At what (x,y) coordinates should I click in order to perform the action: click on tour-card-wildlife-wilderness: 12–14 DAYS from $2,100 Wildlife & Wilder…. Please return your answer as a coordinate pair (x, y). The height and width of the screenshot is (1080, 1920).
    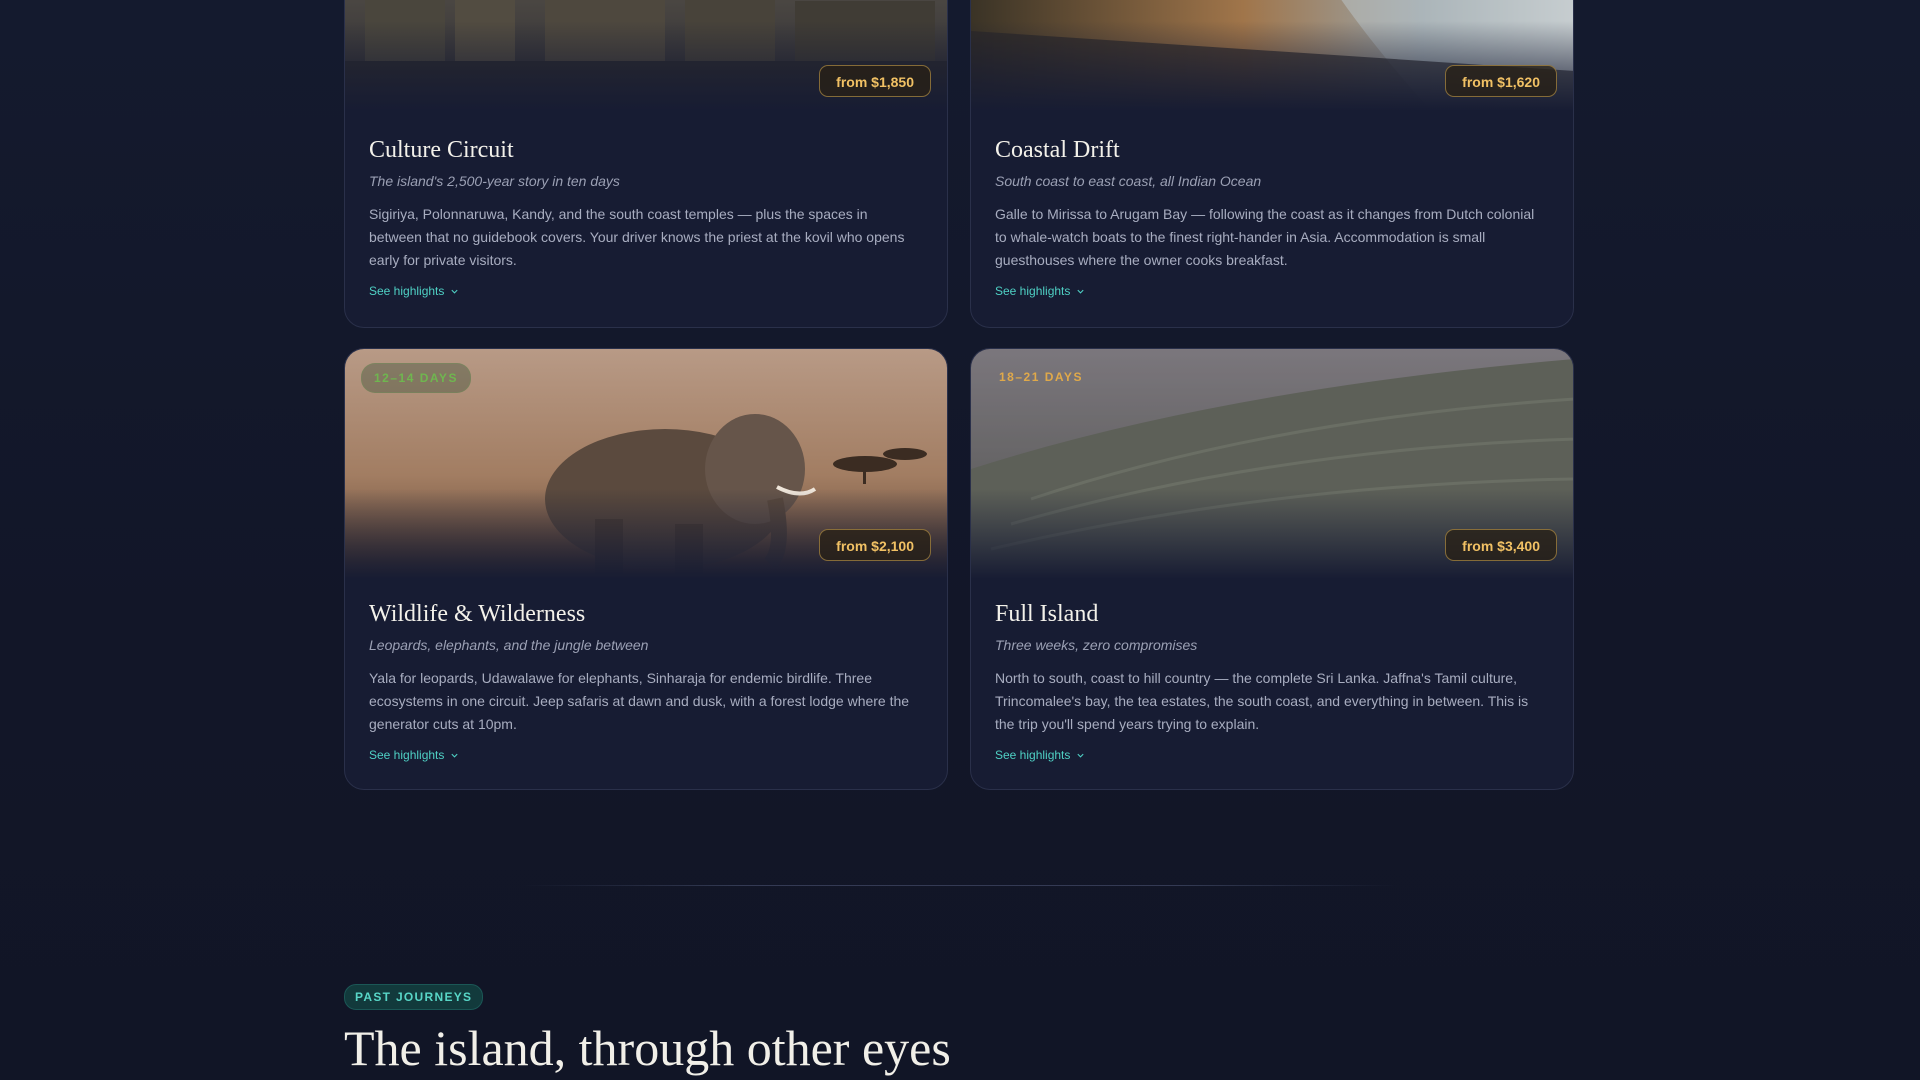
    Looking at the image, I should click on (646, 569).